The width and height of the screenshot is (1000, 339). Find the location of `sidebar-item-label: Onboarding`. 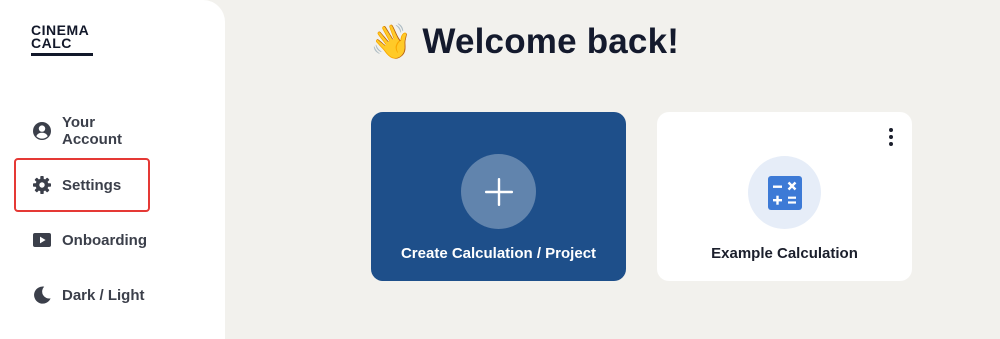

sidebar-item-label: Onboarding is located at coordinates (104, 240).